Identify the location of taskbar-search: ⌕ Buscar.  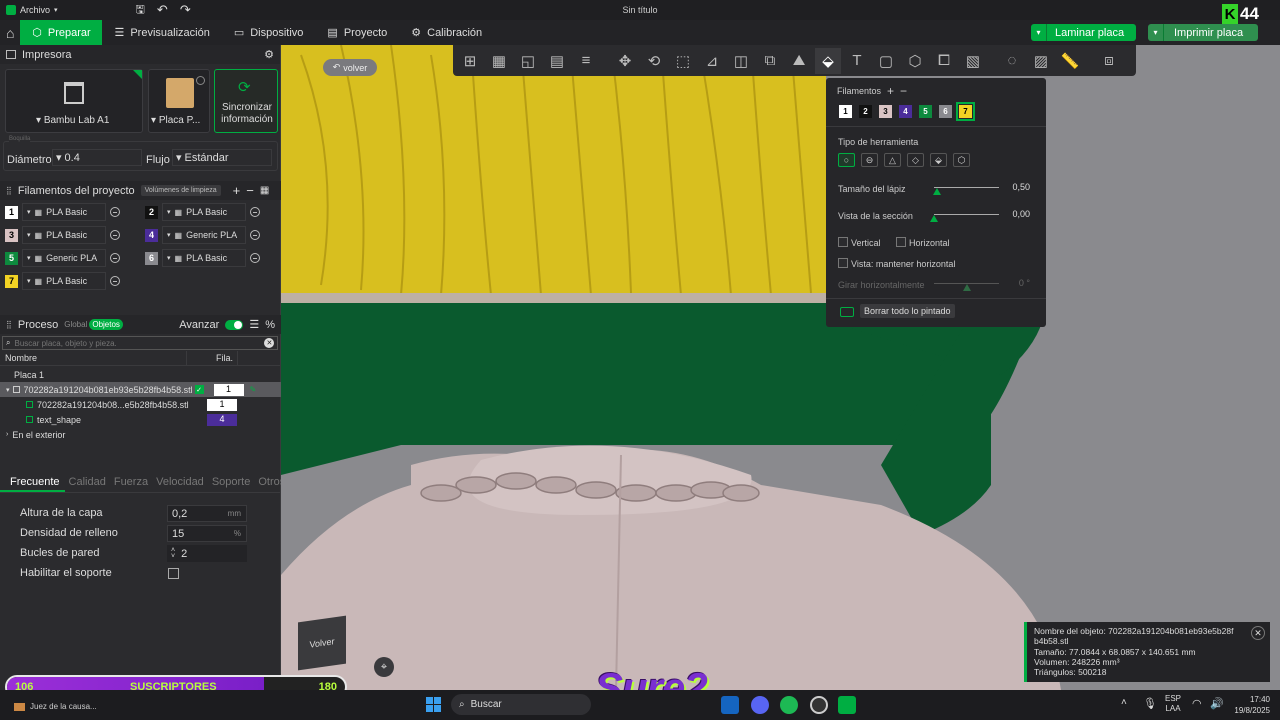
(521, 704).